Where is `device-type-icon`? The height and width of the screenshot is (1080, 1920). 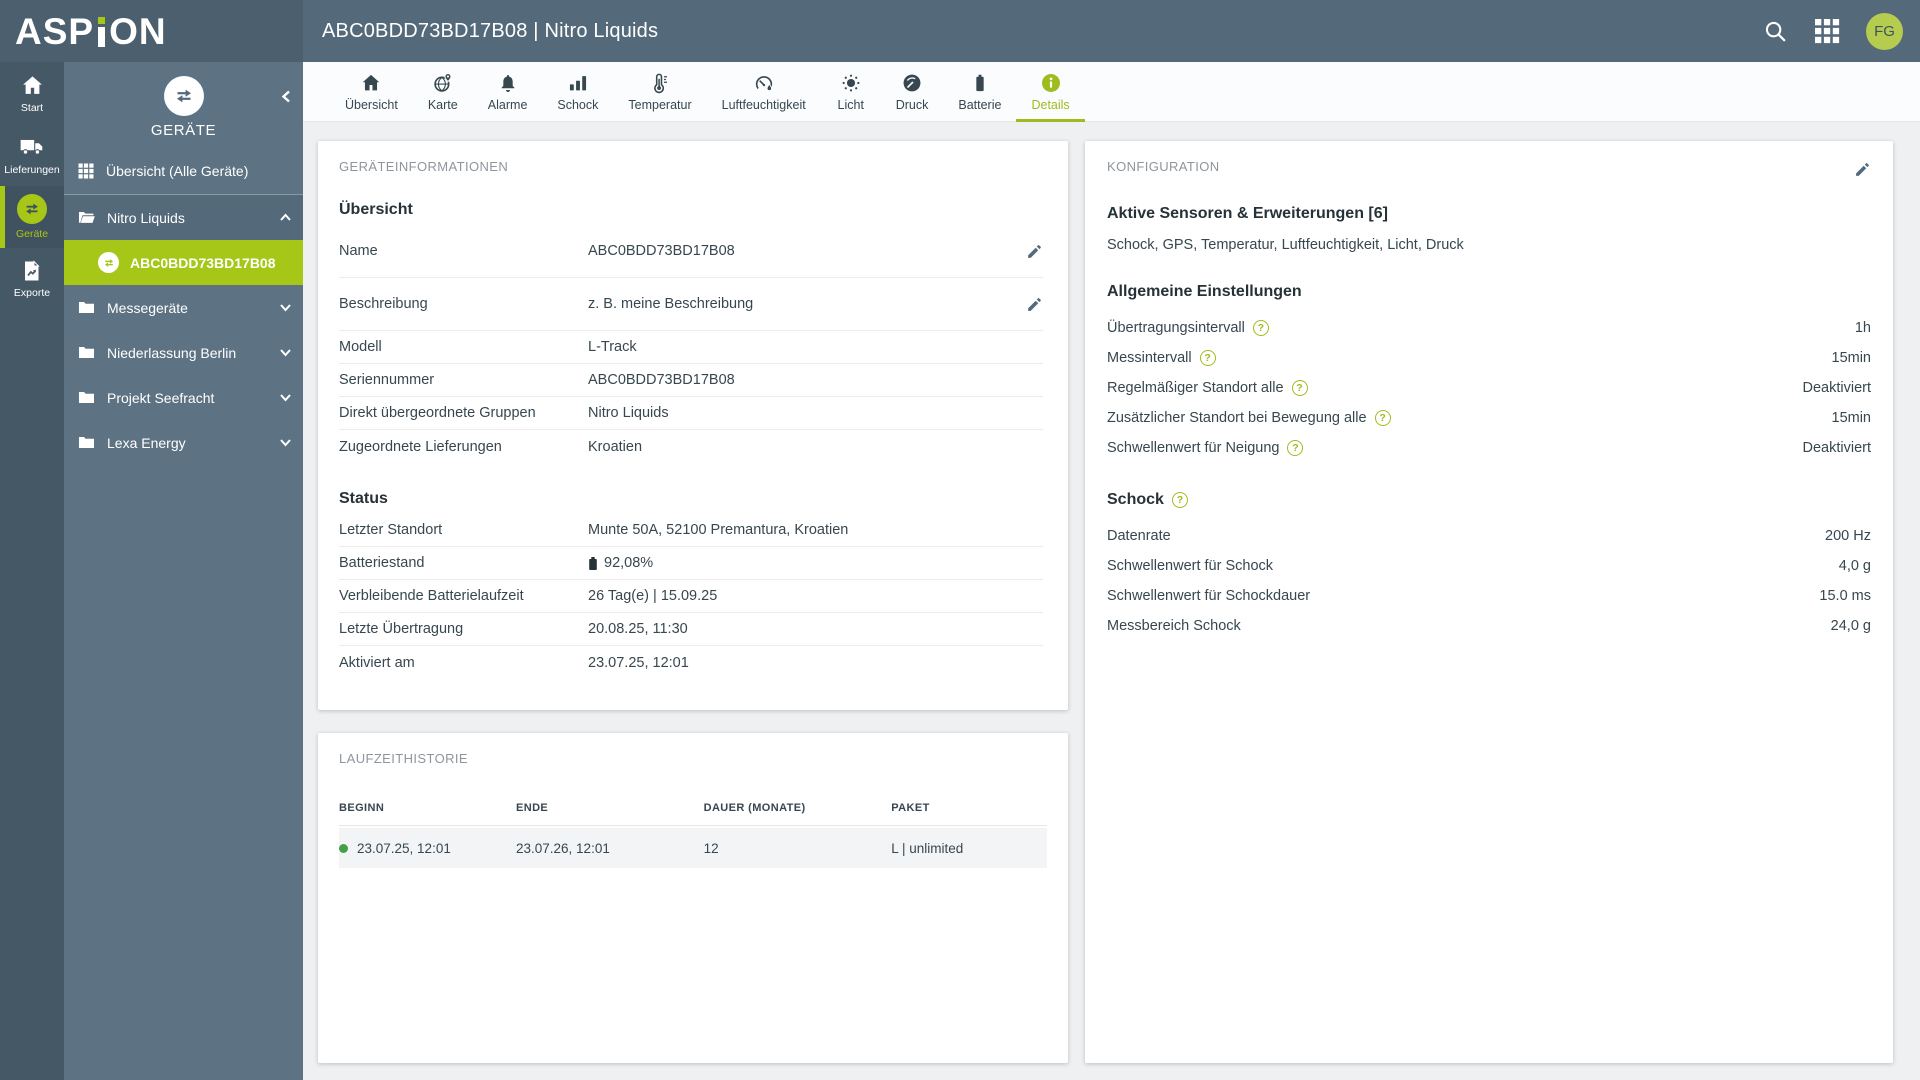 device-type-icon is located at coordinates (183, 96).